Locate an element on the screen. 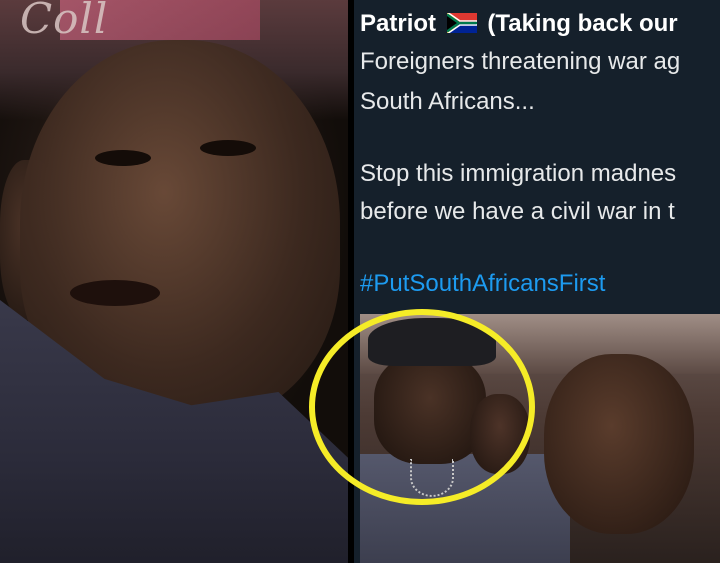 This screenshot has width=720, height=563. shouting-man is located at coordinates (619, 444).